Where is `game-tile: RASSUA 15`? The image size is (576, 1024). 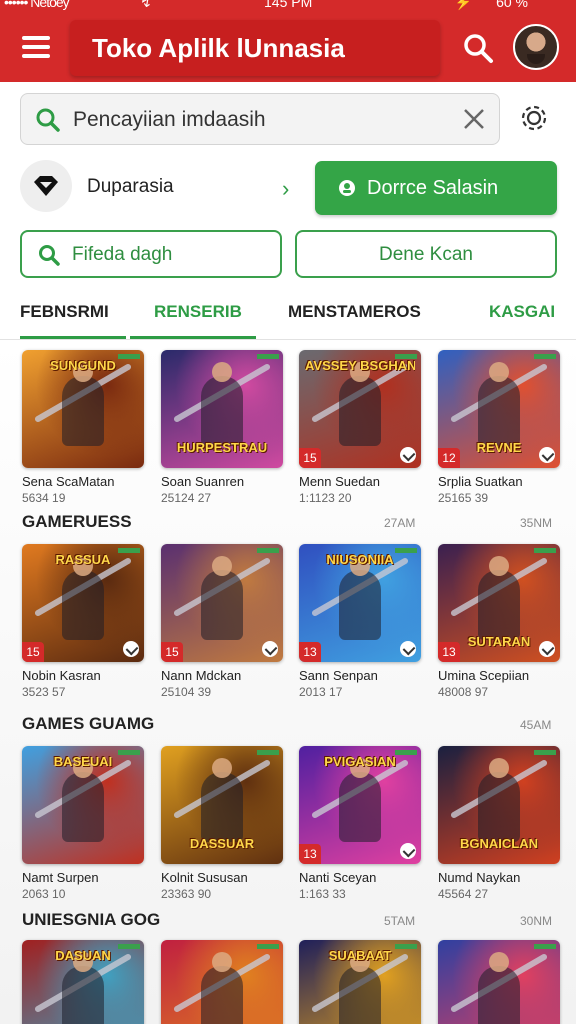 game-tile: RASSUA 15 is located at coordinates (83, 603).